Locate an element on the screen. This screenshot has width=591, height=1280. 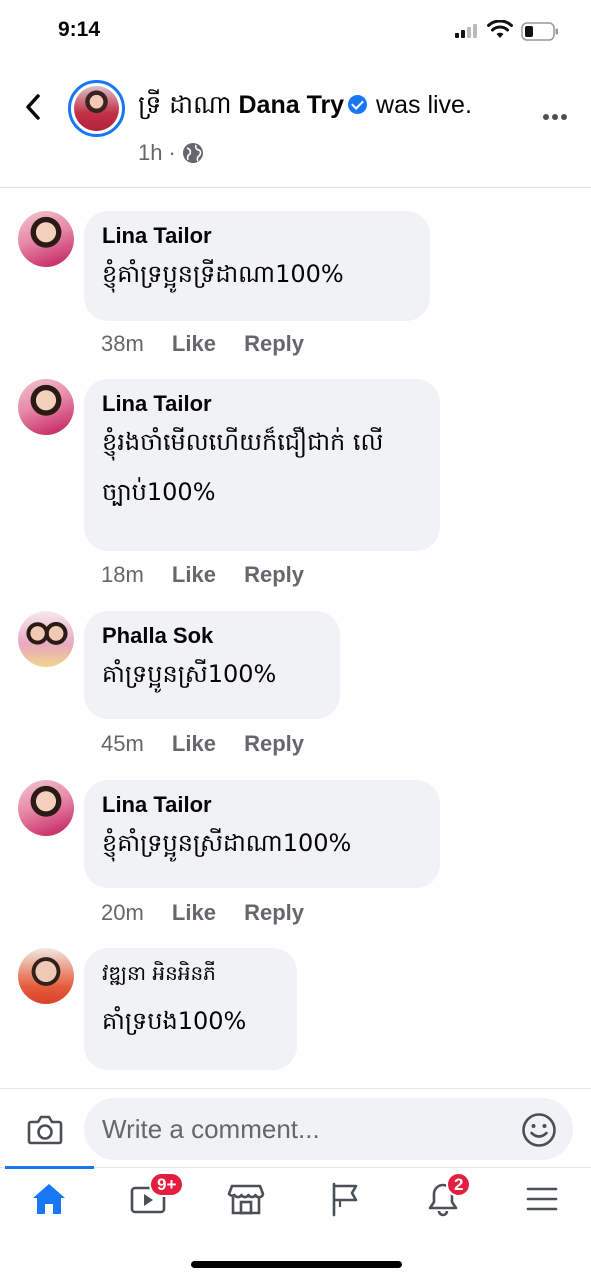
globe-public-icon is located at coordinates (192, 153).